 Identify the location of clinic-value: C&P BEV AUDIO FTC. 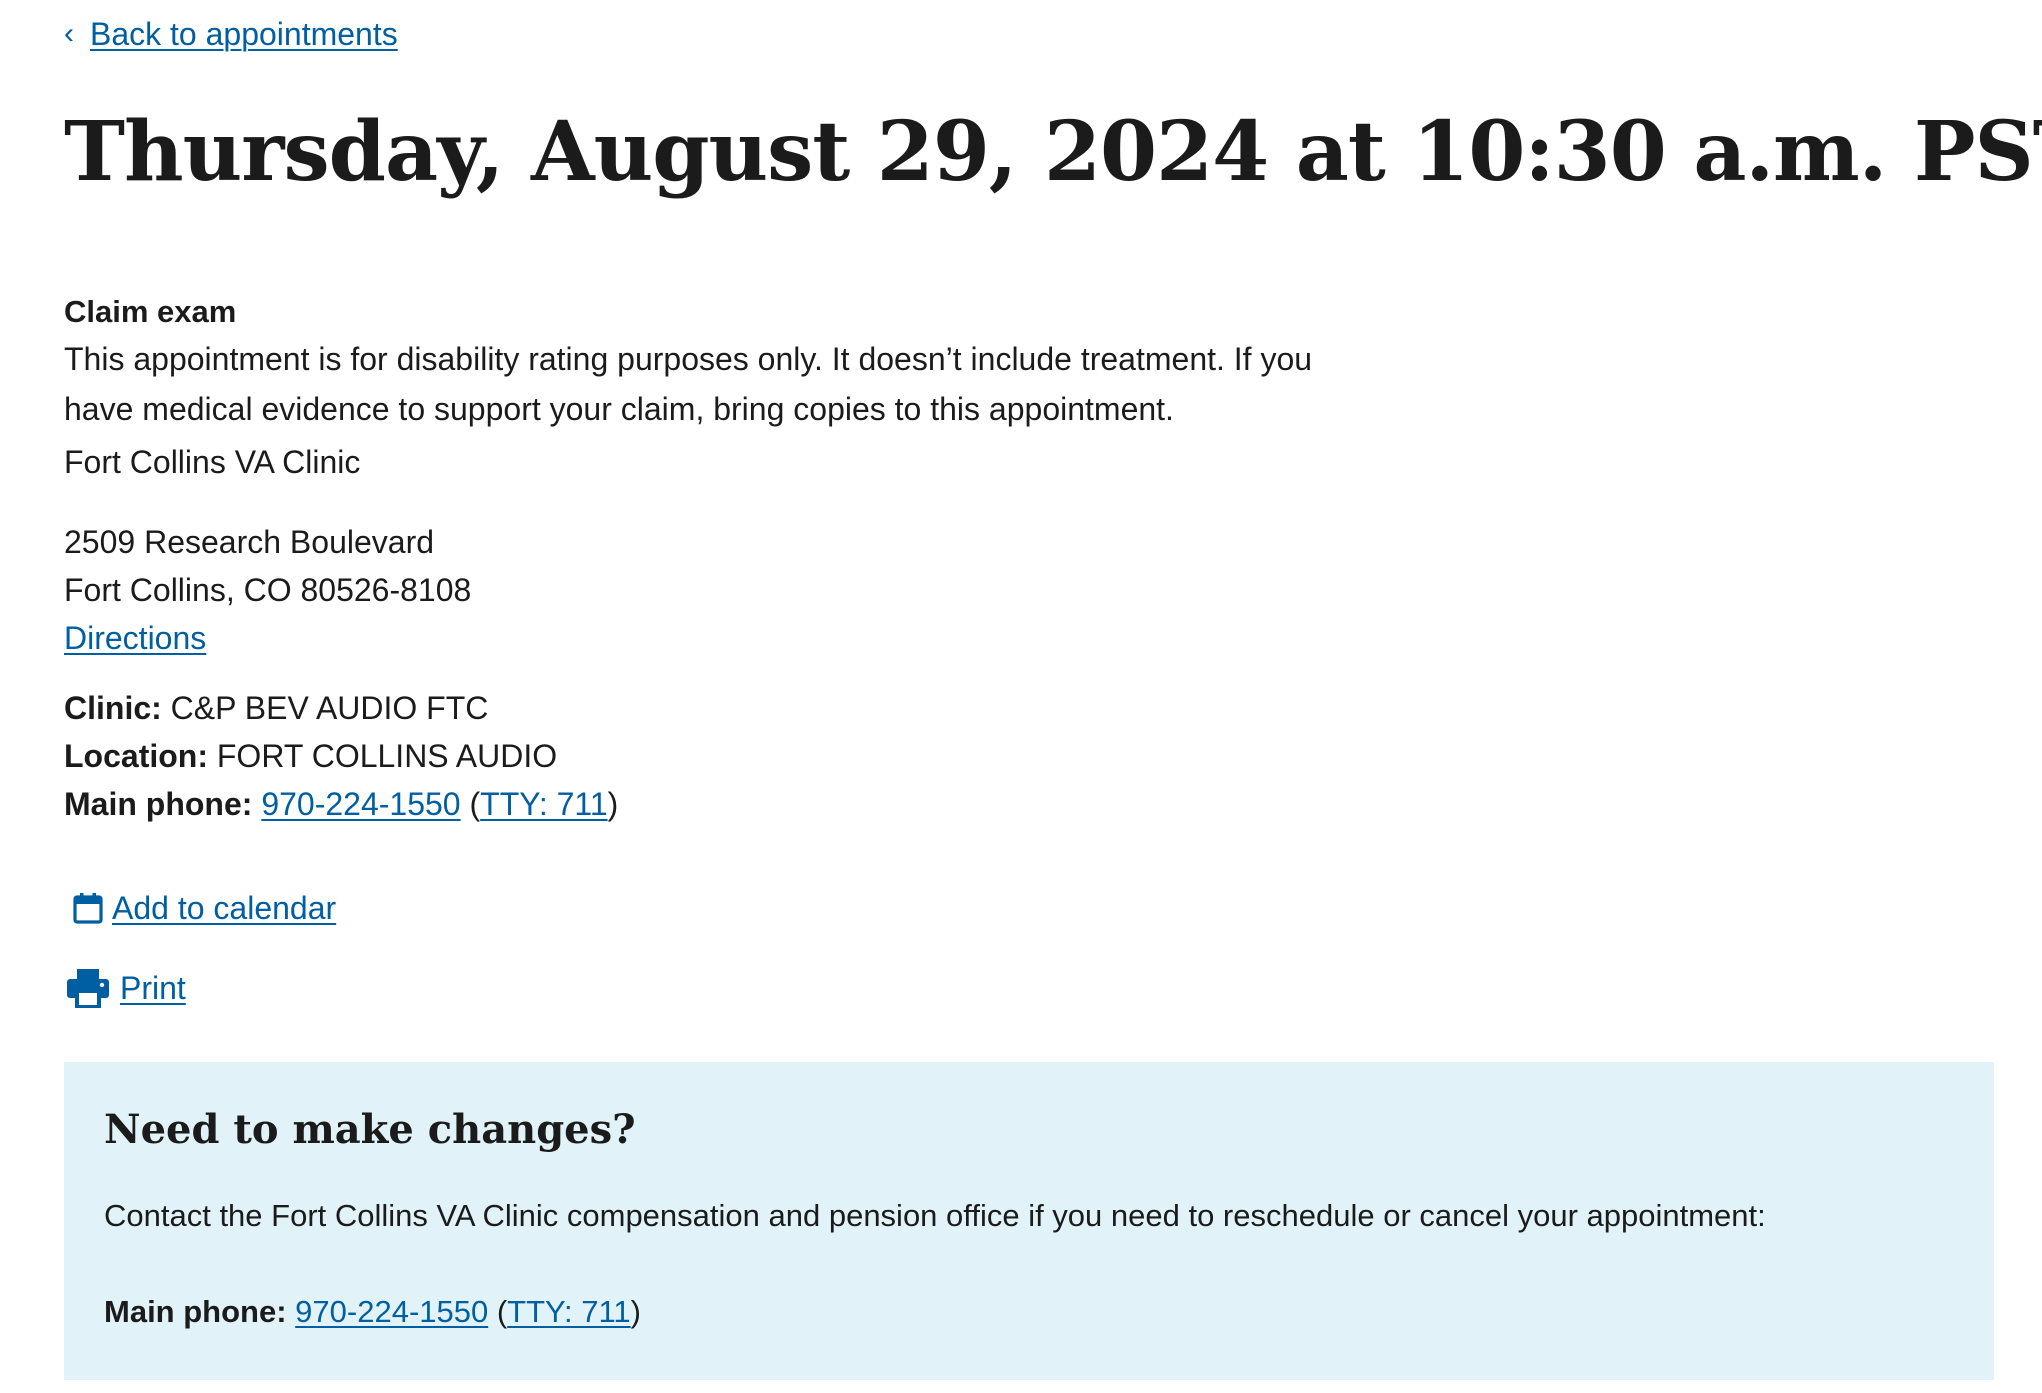
(329, 708).